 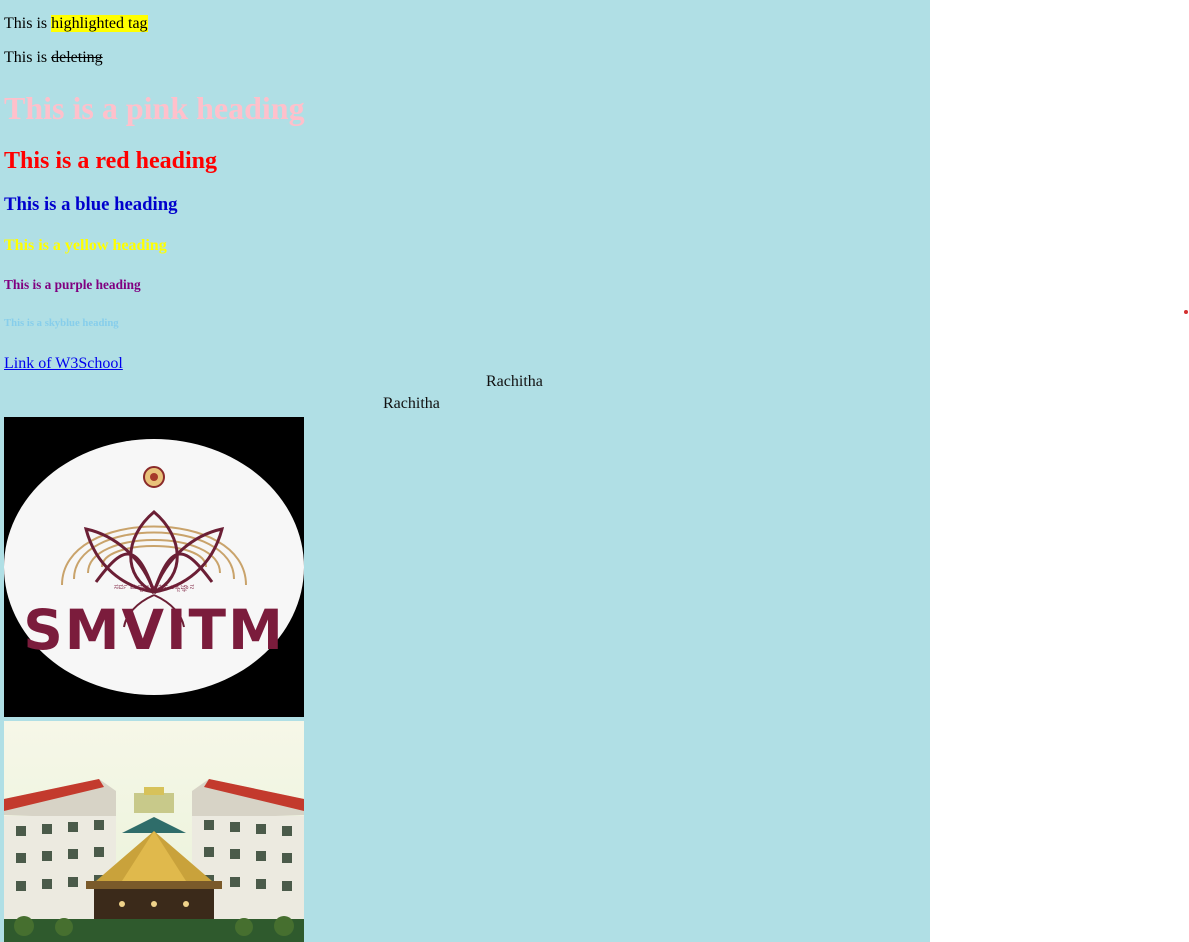 What do you see at coordinates (72, 284) in the screenshot?
I see `purple-heading: This is a purple heading` at bounding box center [72, 284].